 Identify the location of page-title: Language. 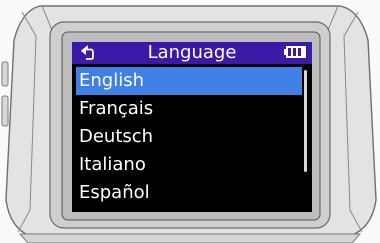
(192, 52).